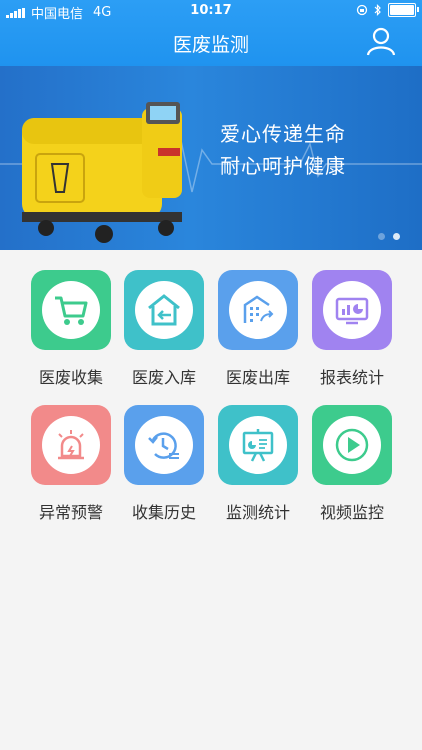 The image size is (422, 750). I want to click on building-out-icon, so click(258, 309).